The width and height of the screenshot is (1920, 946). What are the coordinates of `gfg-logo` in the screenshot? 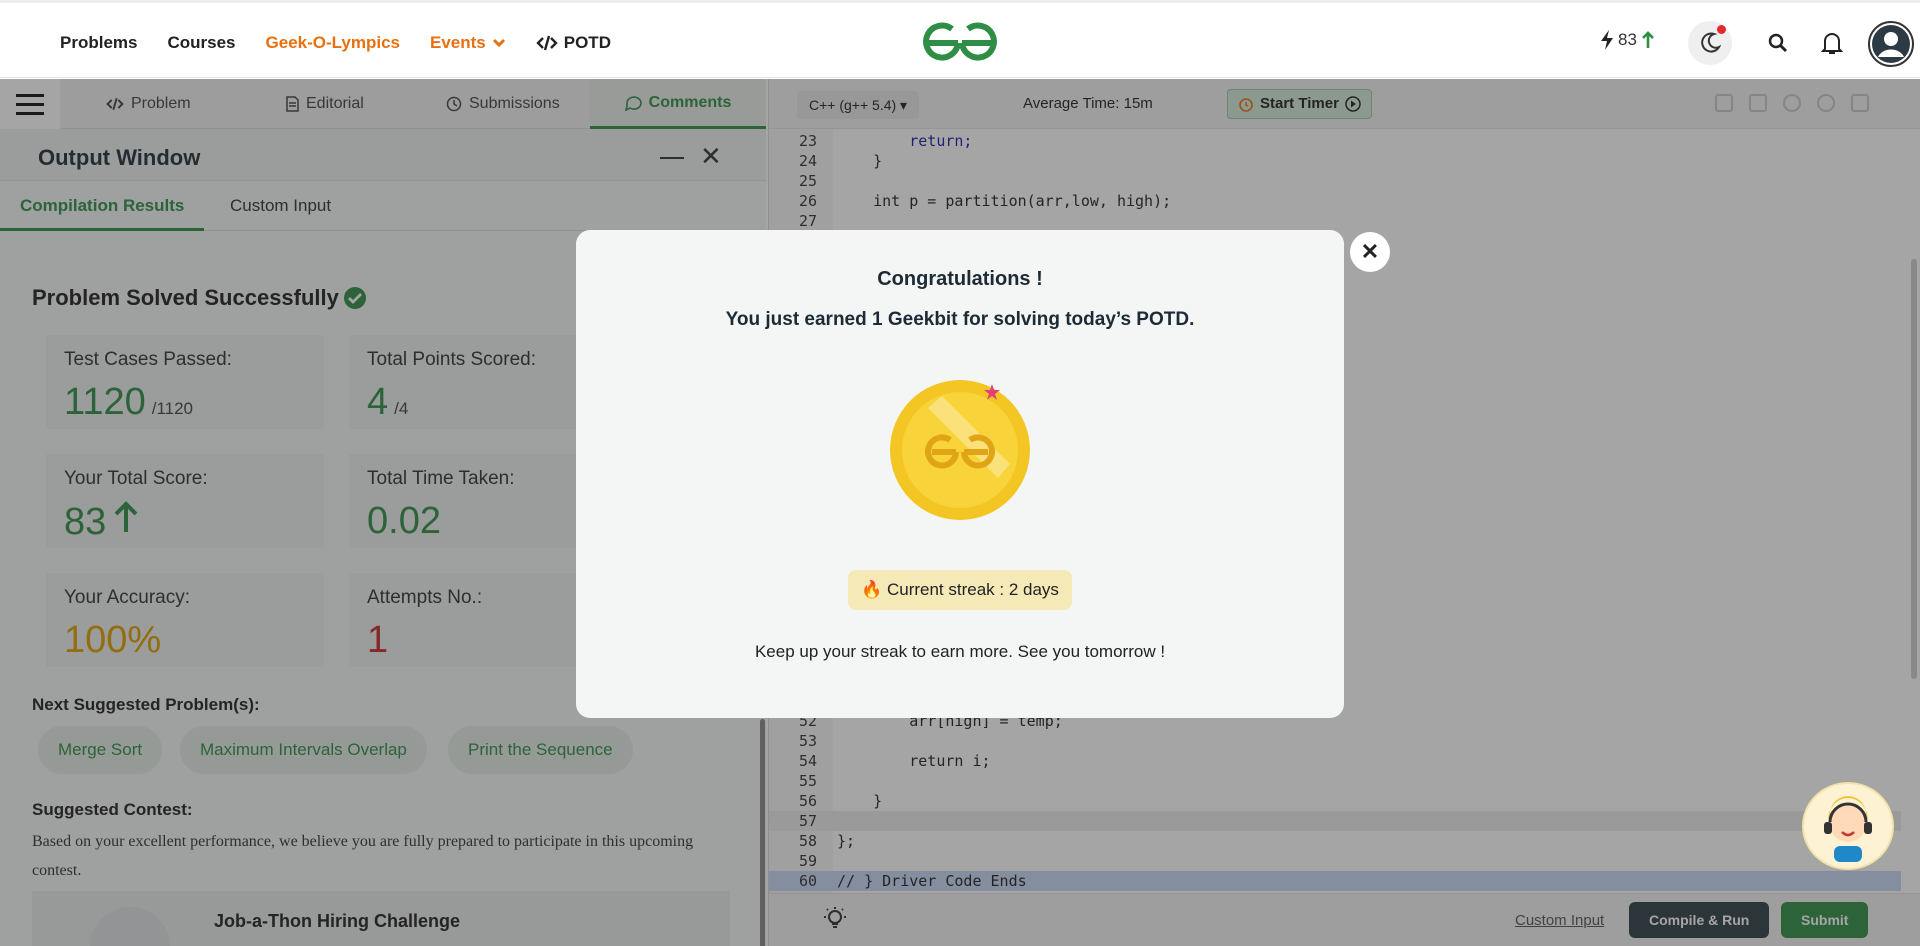 It's located at (960, 42).